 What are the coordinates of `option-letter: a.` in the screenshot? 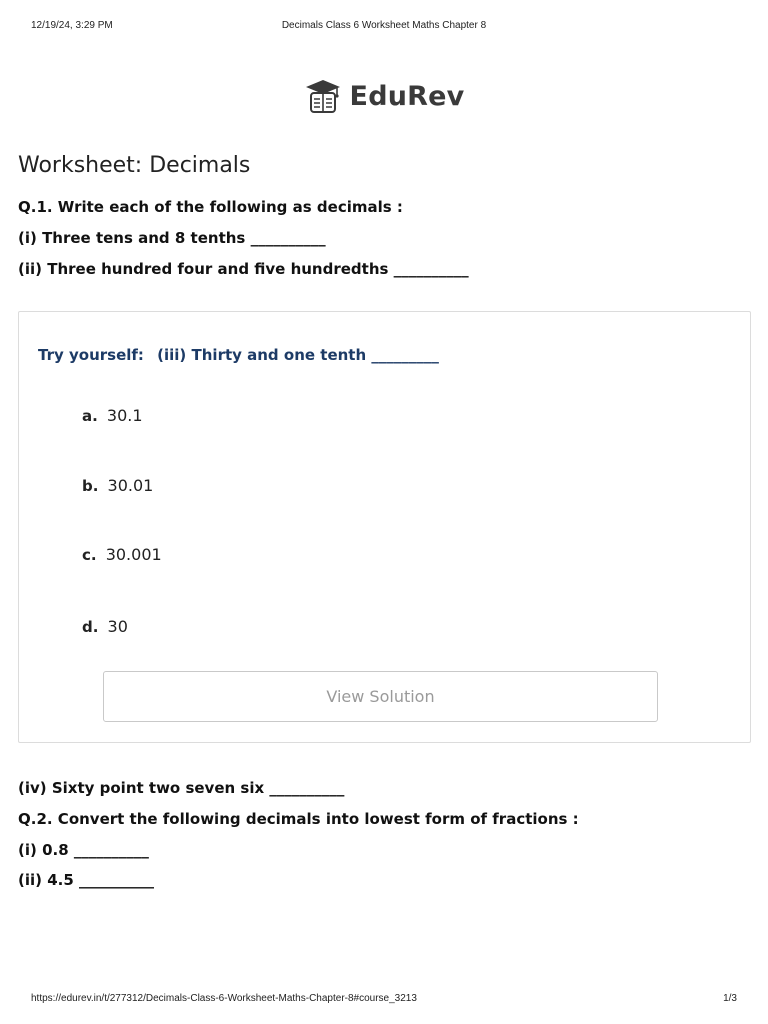 It's located at (90, 416).